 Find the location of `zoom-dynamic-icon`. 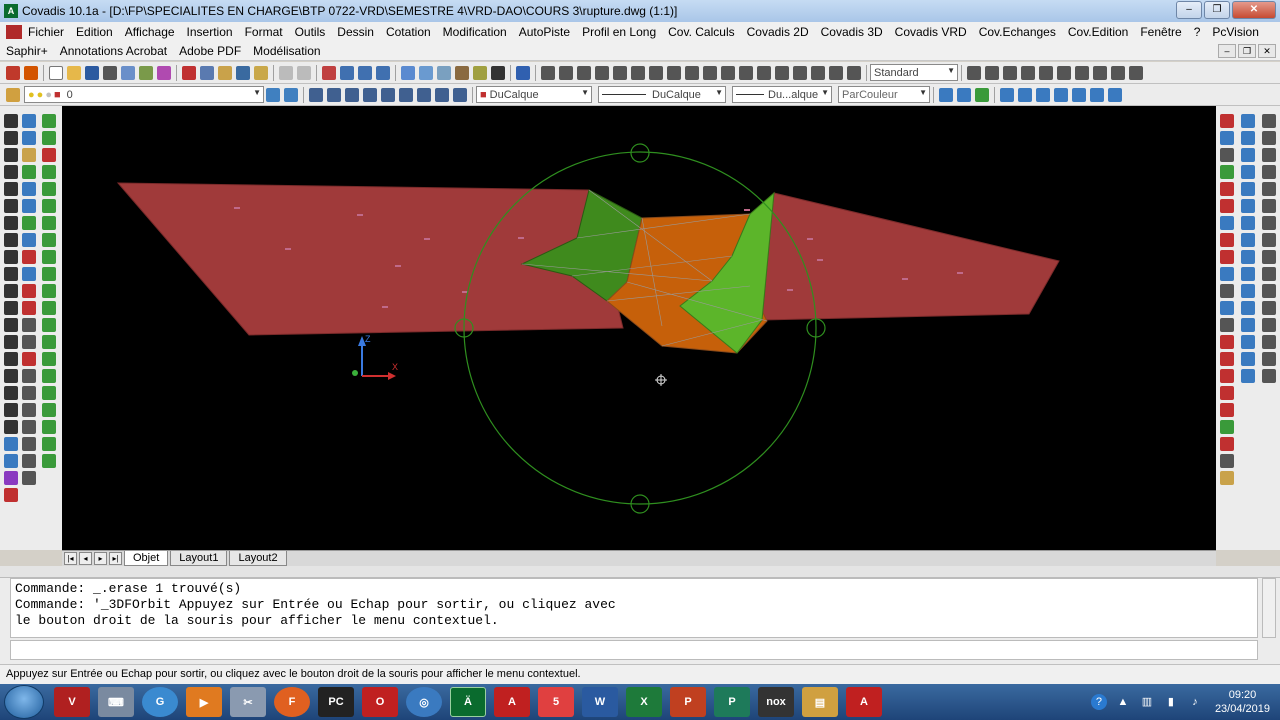

zoom-dynamic-icon is located at coordinates (334, 94).